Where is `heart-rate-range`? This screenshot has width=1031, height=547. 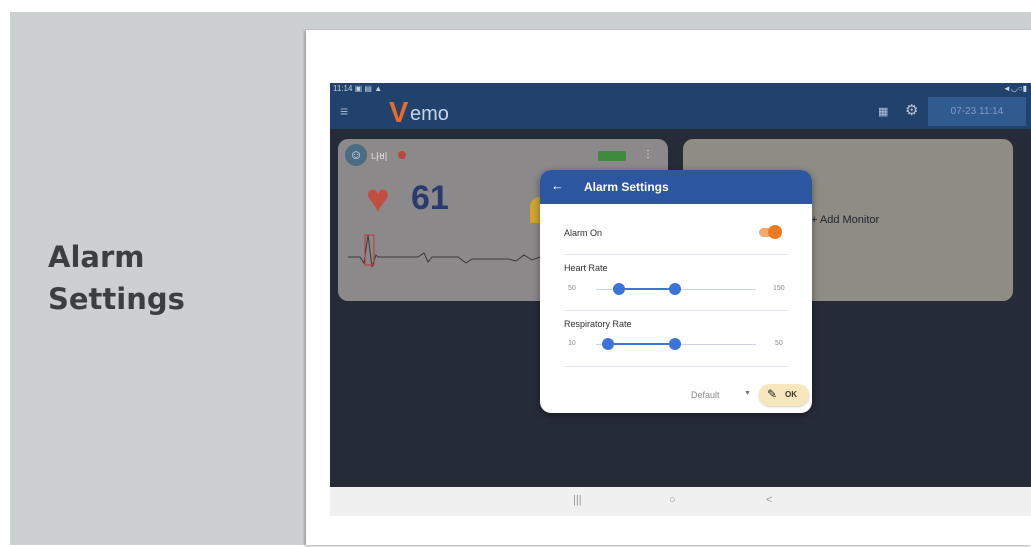
heart-rate-range is located at coordinates (647, 289).